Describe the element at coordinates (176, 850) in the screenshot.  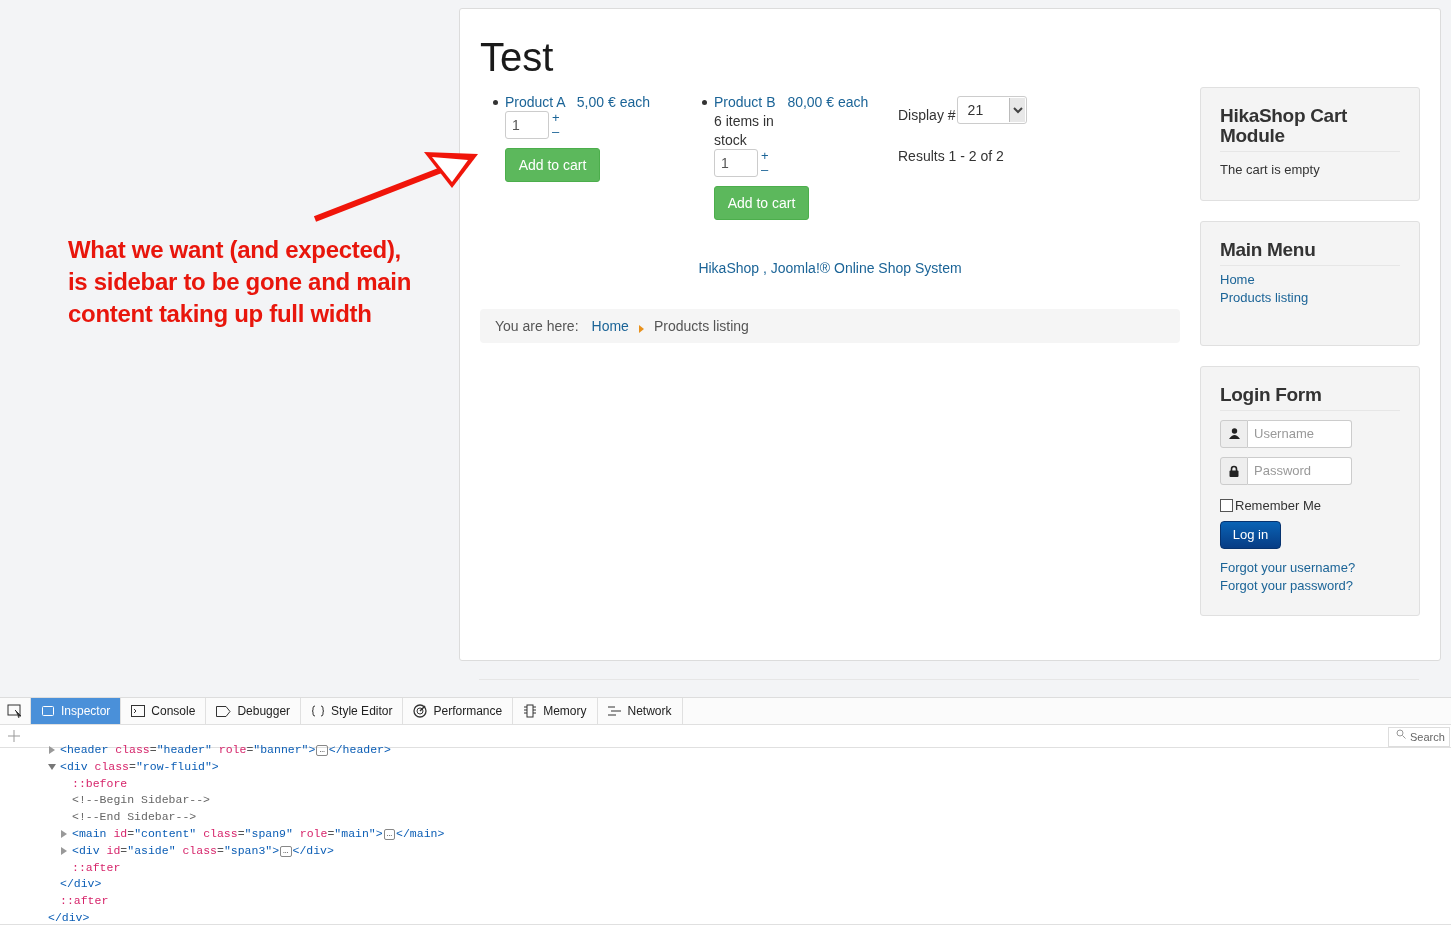
I see `markup-text: <div id="aside" class="span3">` at that location.